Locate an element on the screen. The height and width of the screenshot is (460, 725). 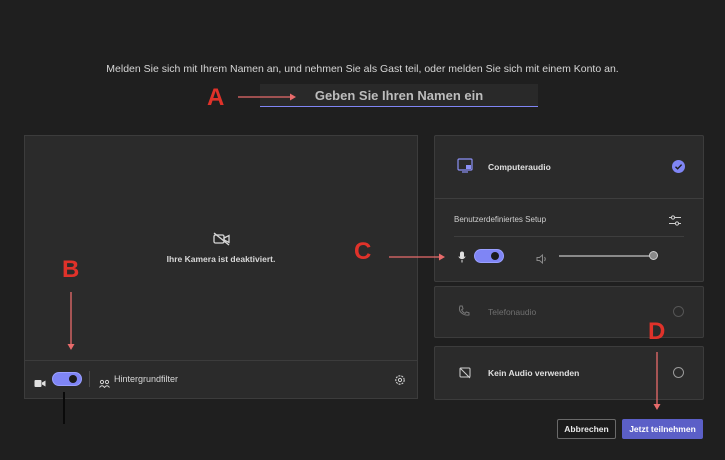
camera-toggle is located at coordinates (67, 379).